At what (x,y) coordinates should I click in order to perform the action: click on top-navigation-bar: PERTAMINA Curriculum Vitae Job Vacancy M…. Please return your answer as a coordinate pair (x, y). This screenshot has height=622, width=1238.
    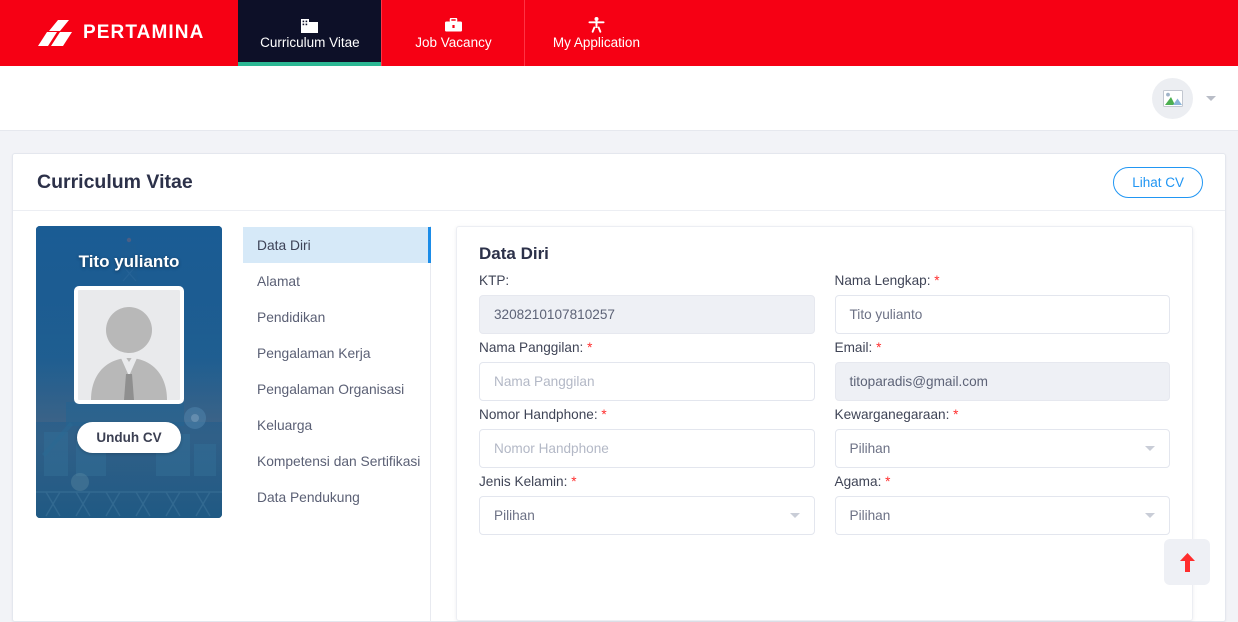
    Looking at the image, I should click on (619, 33).